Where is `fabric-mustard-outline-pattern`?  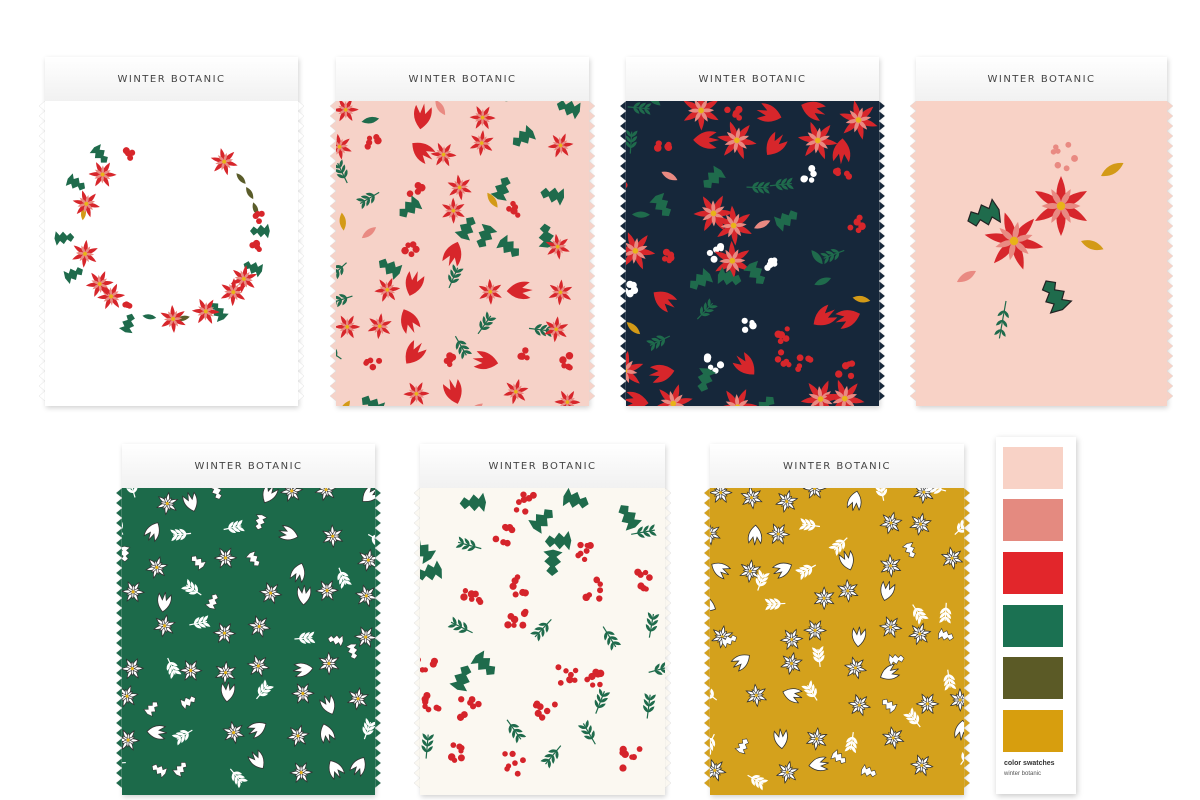 fabric-mustard-outline-pattern is located at coordinates (837, 641).